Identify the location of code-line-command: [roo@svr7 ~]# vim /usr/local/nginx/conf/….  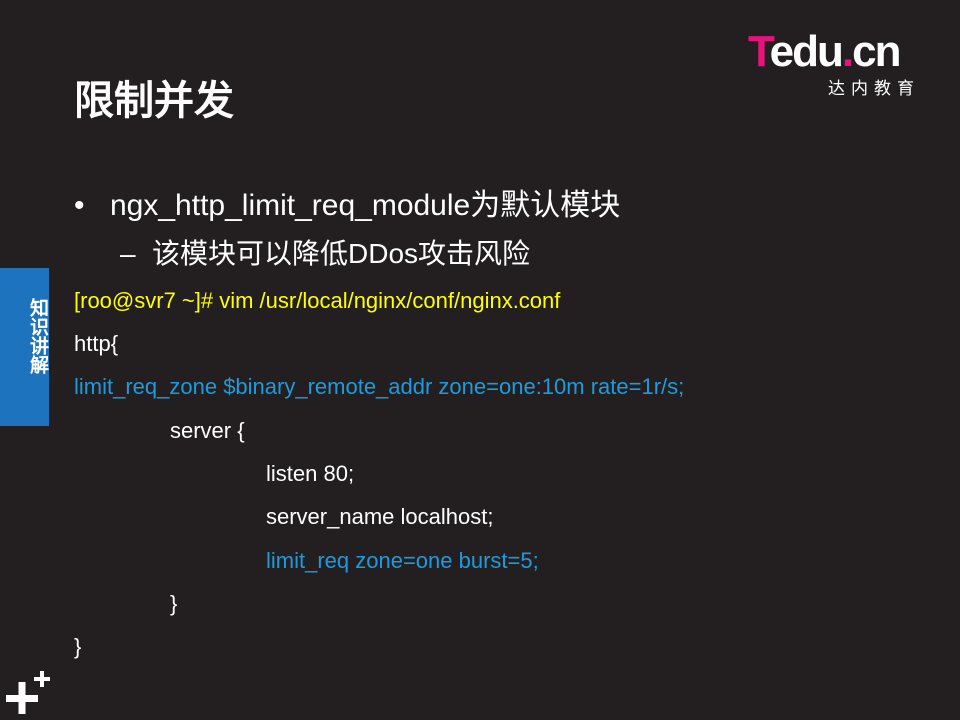
(317, 300).